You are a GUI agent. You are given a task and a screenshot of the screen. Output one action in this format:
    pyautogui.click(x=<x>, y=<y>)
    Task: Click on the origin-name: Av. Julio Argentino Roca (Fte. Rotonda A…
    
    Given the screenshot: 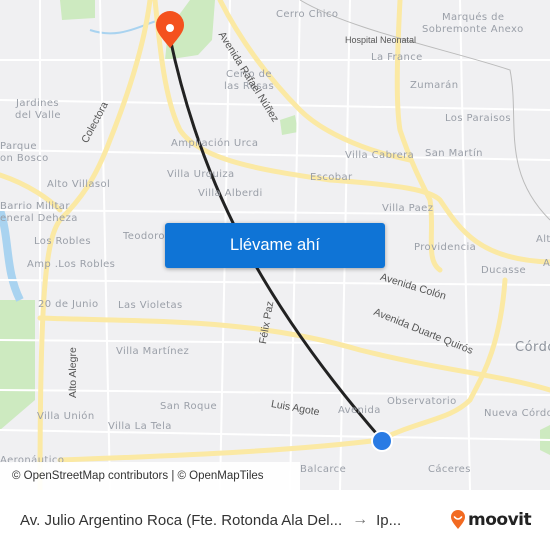 What is the action you would take?
    pyautogui.click(x=181, y=520)
    